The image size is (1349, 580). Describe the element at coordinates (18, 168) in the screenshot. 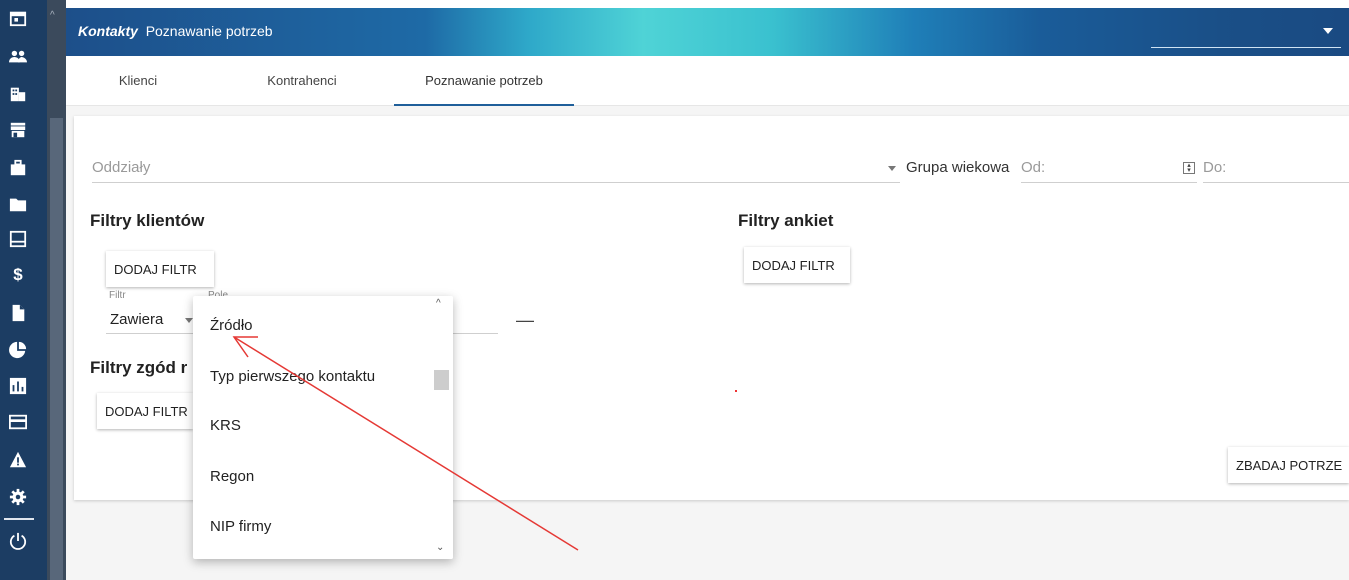

I see `briefcase-icon` at that location.